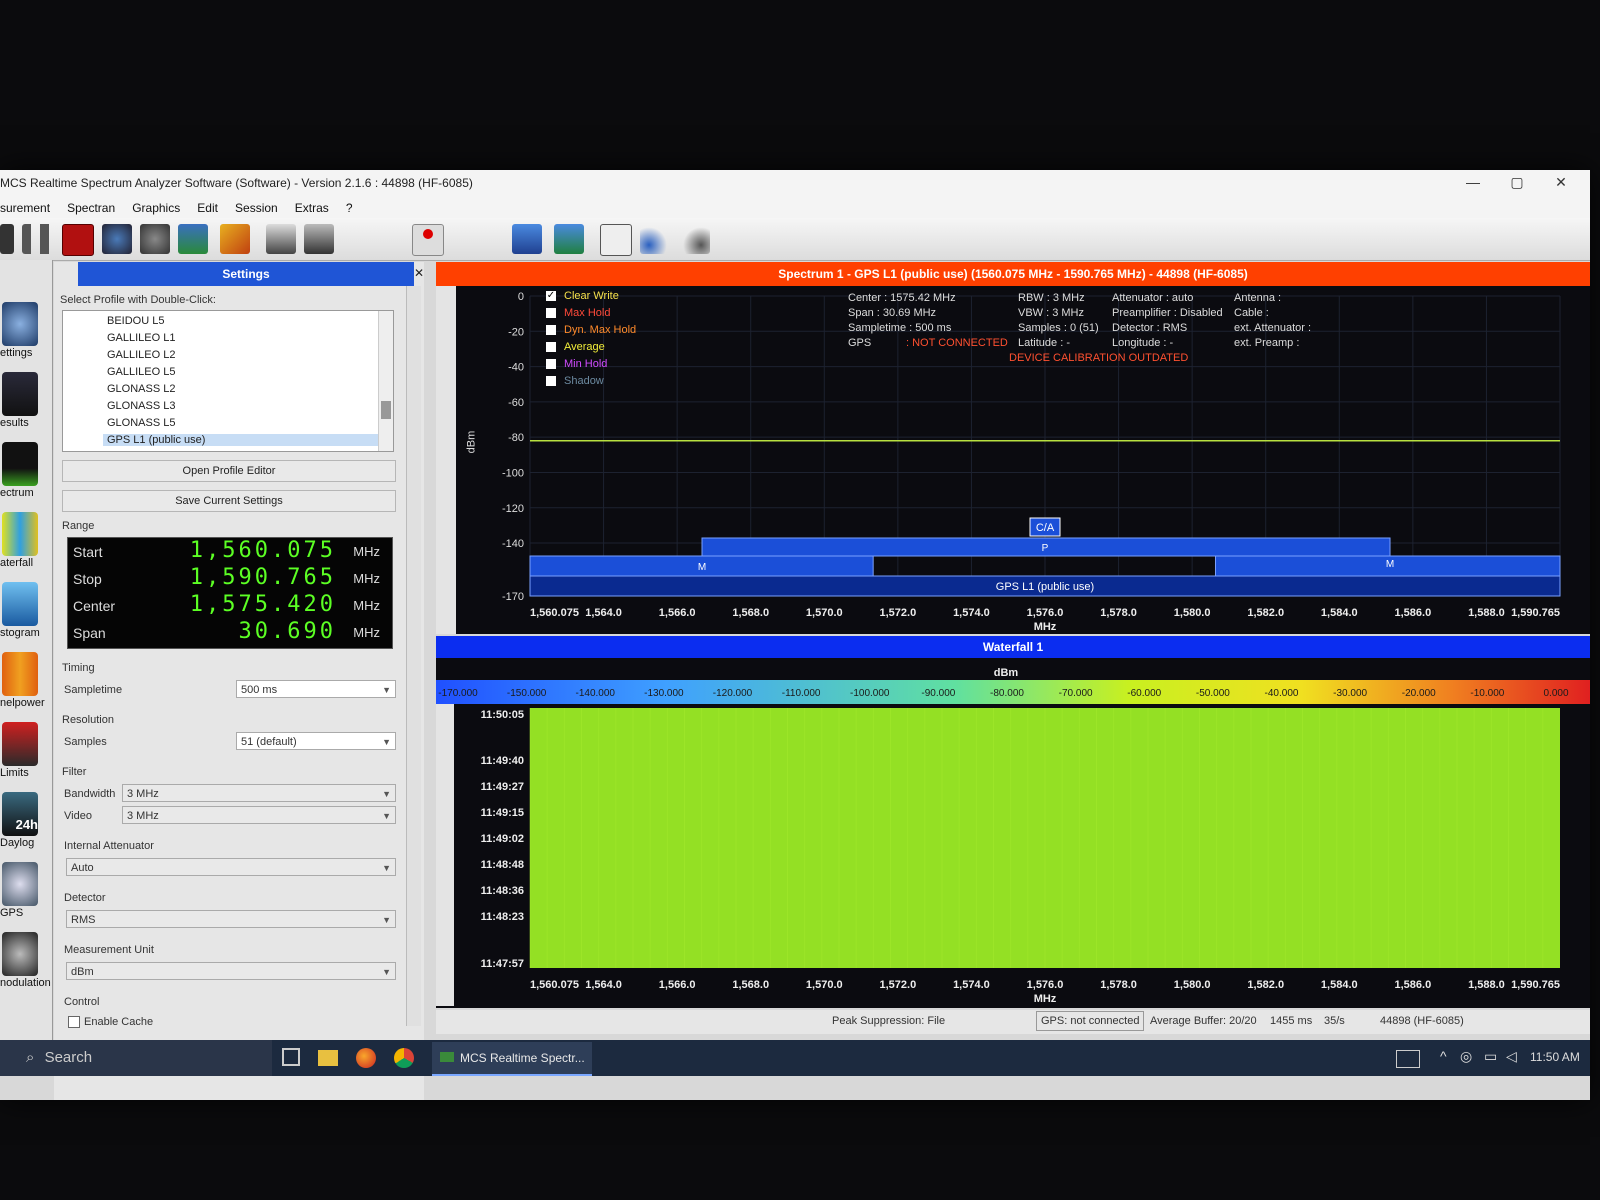  What do you see at coordinates (569, 239) in the screenshot?
I see `add-device-icon` at bounding box center [569, 239].